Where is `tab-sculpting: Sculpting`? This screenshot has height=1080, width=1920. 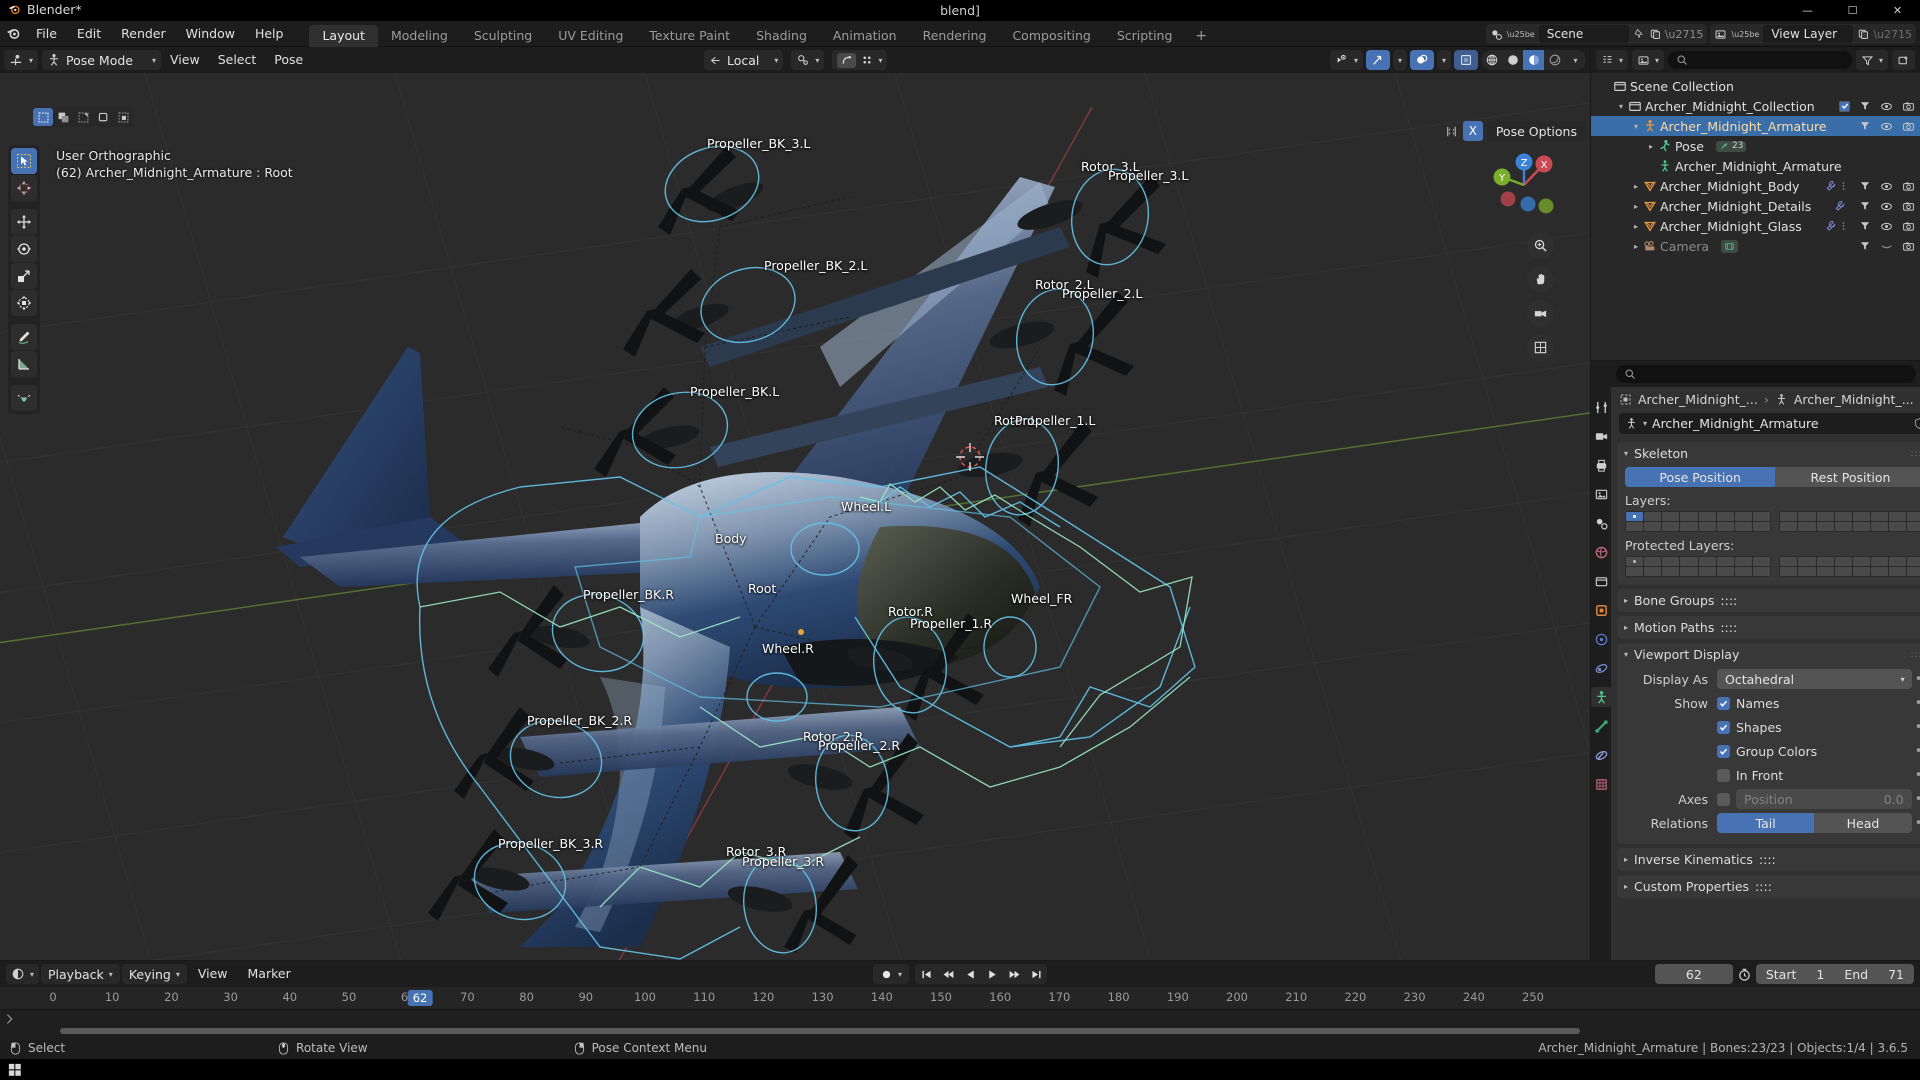
tab-sculpting: Sculpting is located at coordinates (503, 36).